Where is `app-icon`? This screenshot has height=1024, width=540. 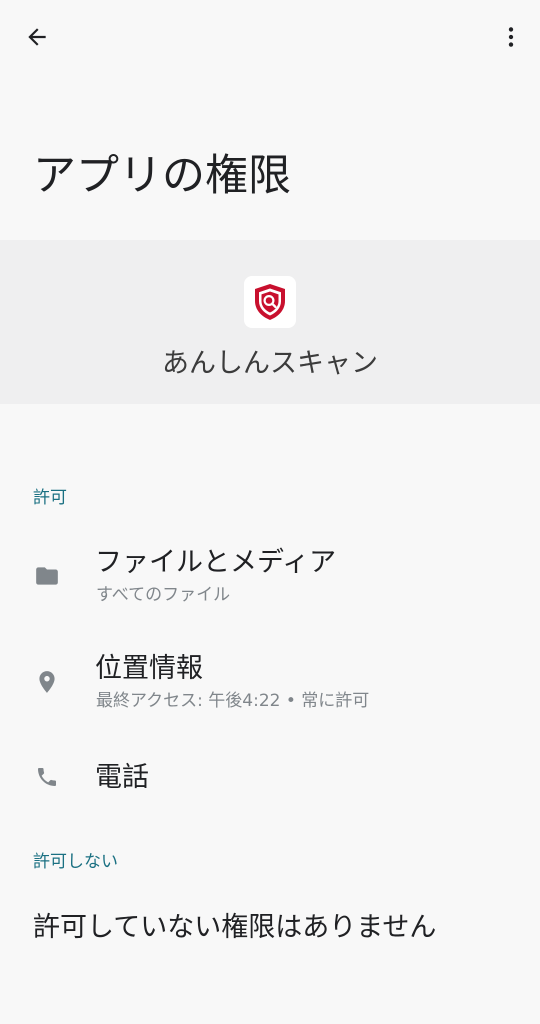
app-icon is located at coordinates (270, 302).